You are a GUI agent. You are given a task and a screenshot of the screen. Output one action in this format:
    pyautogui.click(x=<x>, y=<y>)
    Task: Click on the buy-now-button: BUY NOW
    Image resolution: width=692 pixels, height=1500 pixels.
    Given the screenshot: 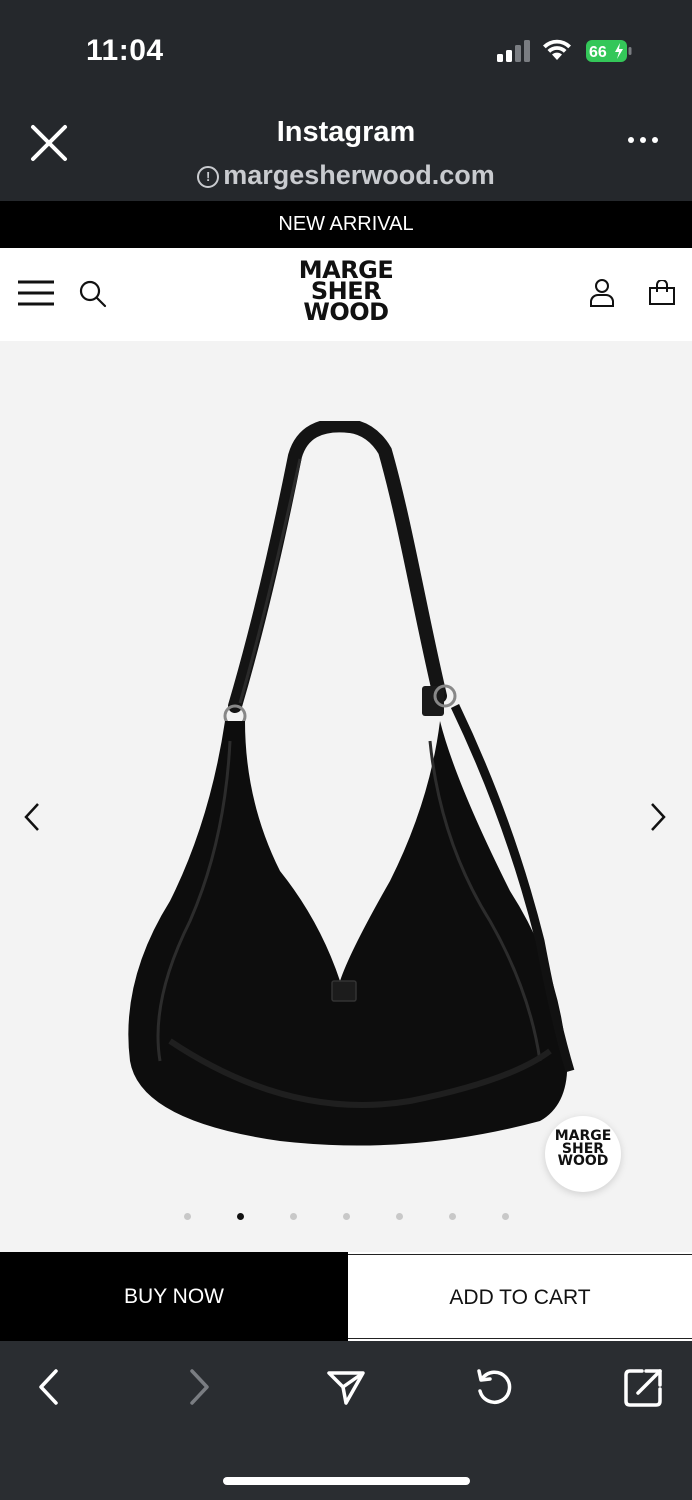 What is the action you would take?
    pyautogui.click(x=174, y=1296)
    